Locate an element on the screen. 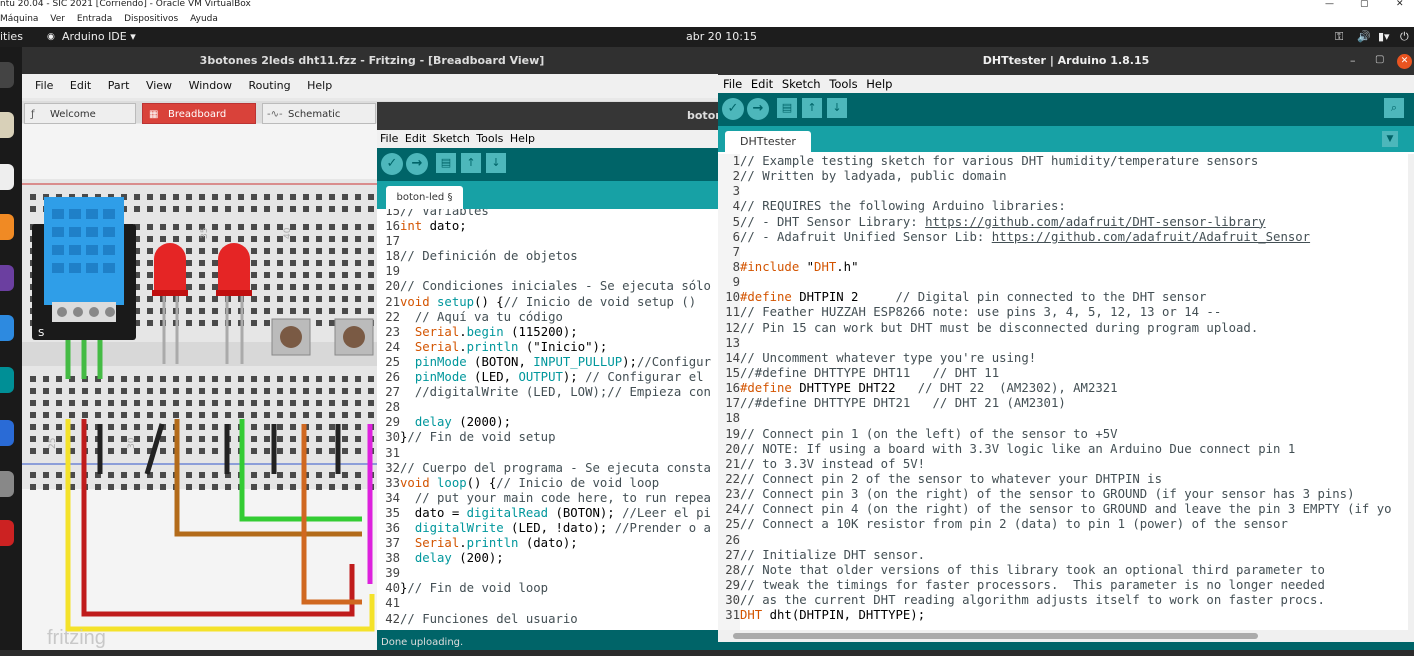  code-line: 18// Definición de objetos is located at coordinates (549, 256).